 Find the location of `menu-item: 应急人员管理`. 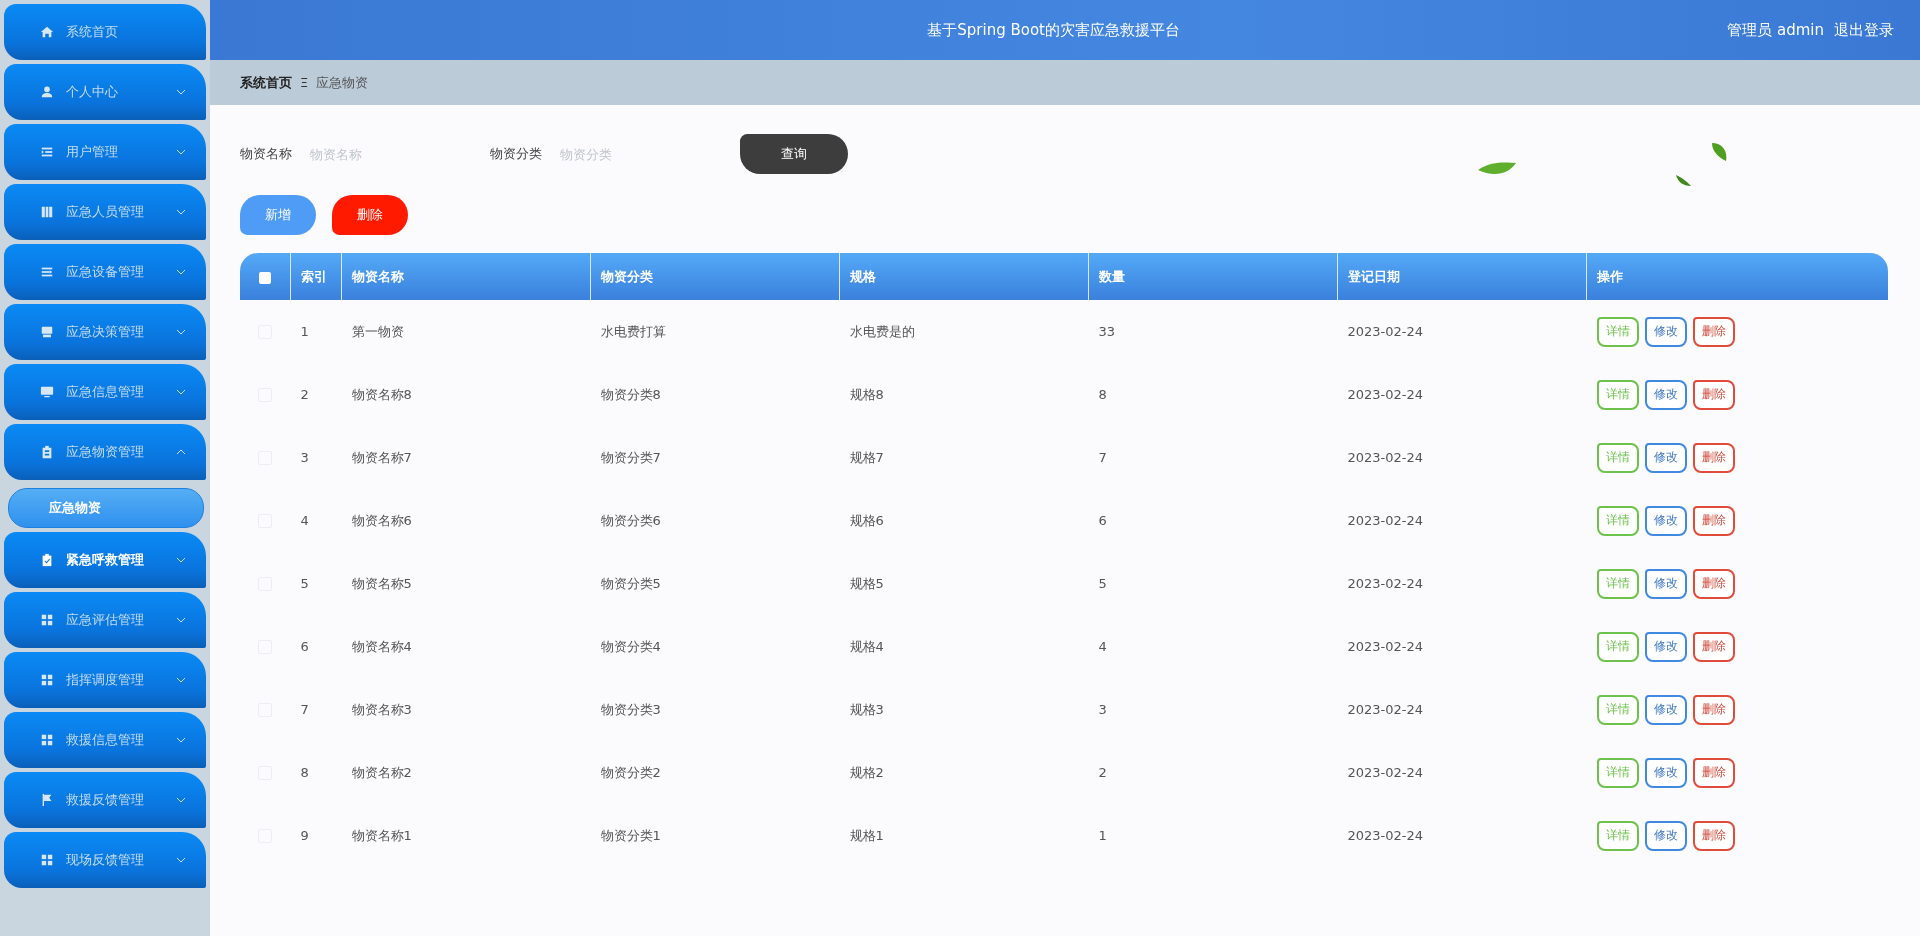

menu-item: 应急人员管理 is located at coordinates (105, 212).